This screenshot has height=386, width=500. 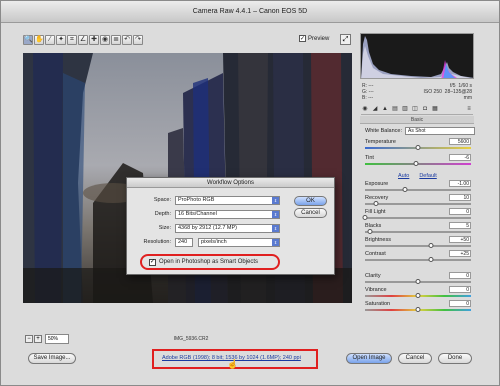 What do you see at coordinates (460, 289) in the screenshot?
I see `vibrance-value: 0` at bounding box center [460, 289].